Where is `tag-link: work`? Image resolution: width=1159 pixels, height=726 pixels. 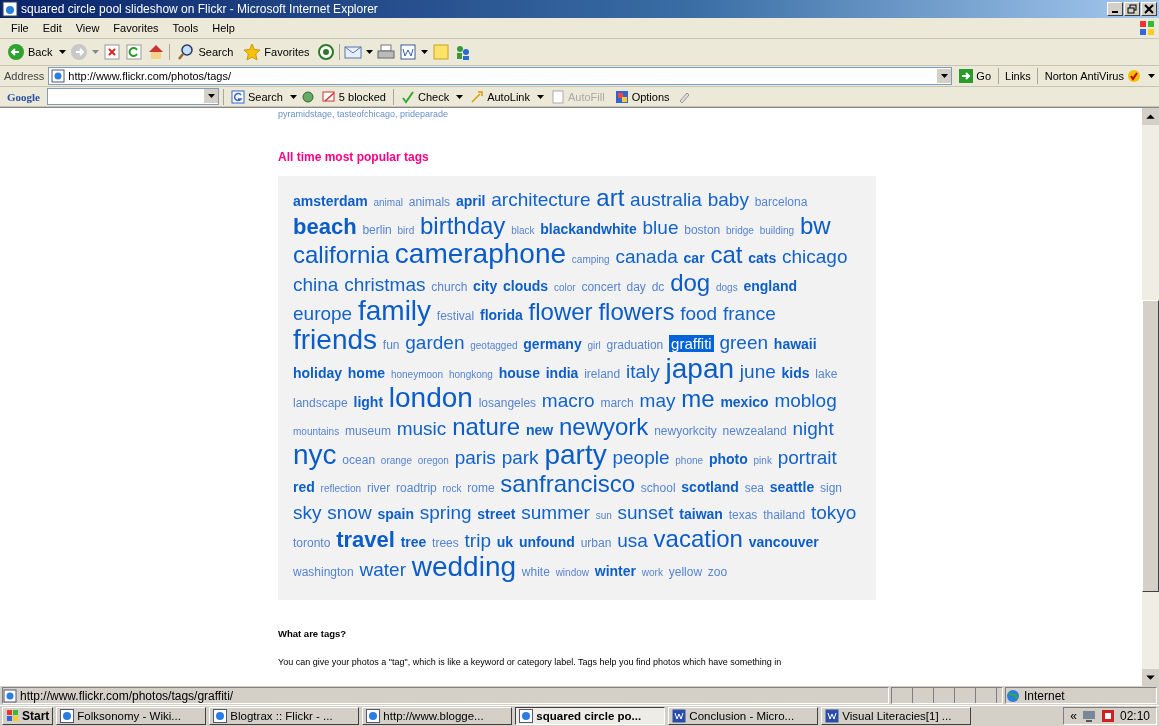
tag-link: work is located at coordinates (652, 572).